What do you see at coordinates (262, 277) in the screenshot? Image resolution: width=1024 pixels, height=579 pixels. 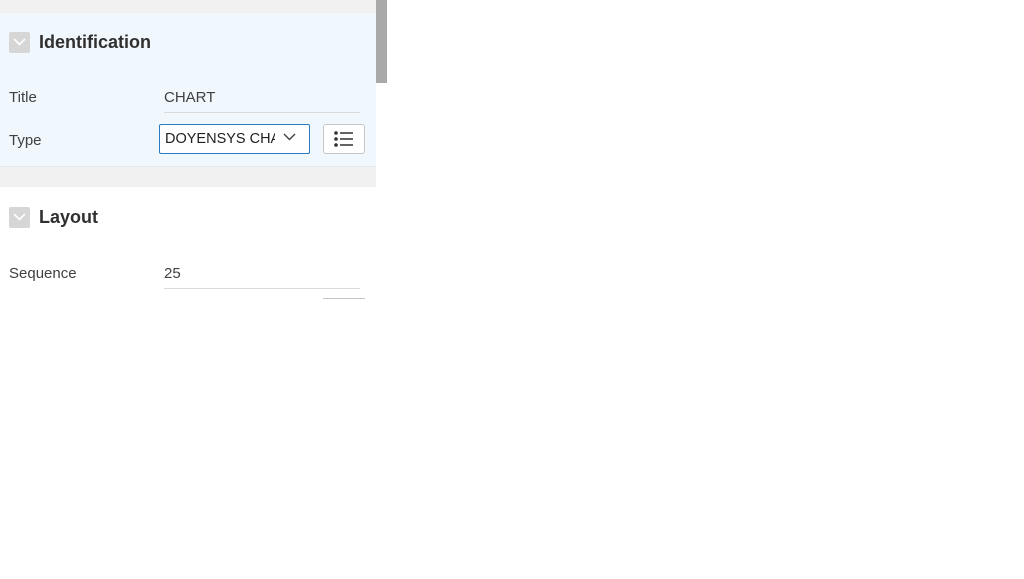 I see `sequence-field-input: 25` at bounding box center [262, 277].